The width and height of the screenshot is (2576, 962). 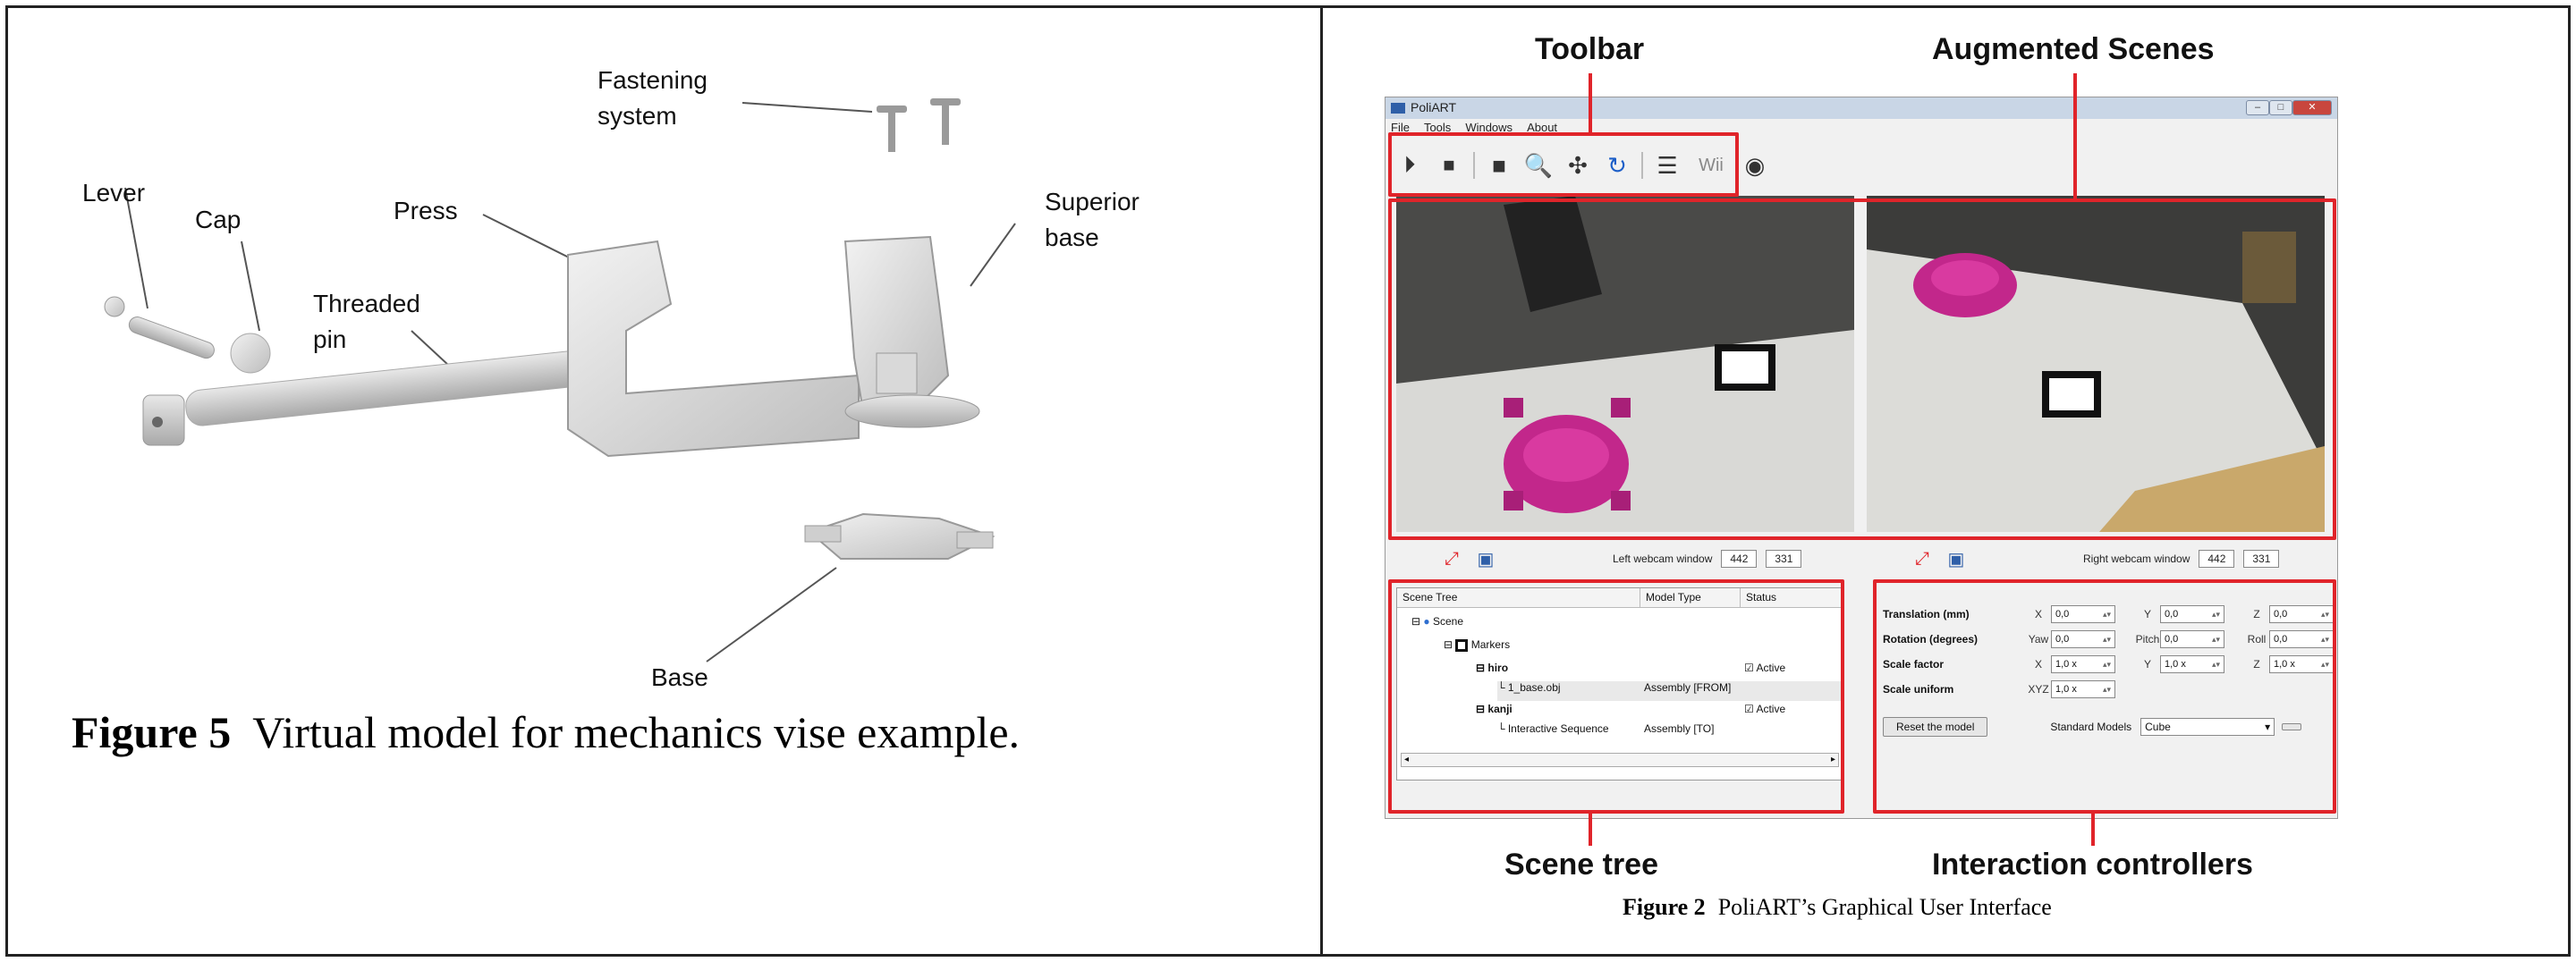 What do you see at coordinates (1663, 559) in the screenshot?
I see `left-webcam-label: Left webcam window` at bounding box center [1663, 559].